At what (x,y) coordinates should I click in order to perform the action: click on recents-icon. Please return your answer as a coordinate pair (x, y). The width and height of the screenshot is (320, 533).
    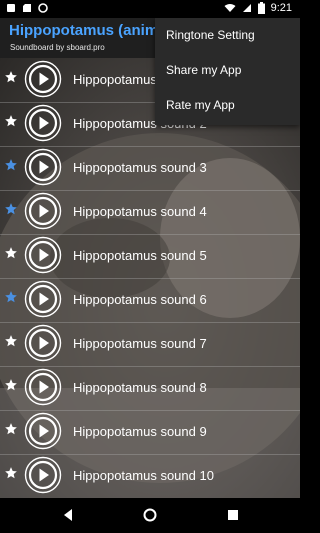
    Looking at the image, I should click on (233, 515).